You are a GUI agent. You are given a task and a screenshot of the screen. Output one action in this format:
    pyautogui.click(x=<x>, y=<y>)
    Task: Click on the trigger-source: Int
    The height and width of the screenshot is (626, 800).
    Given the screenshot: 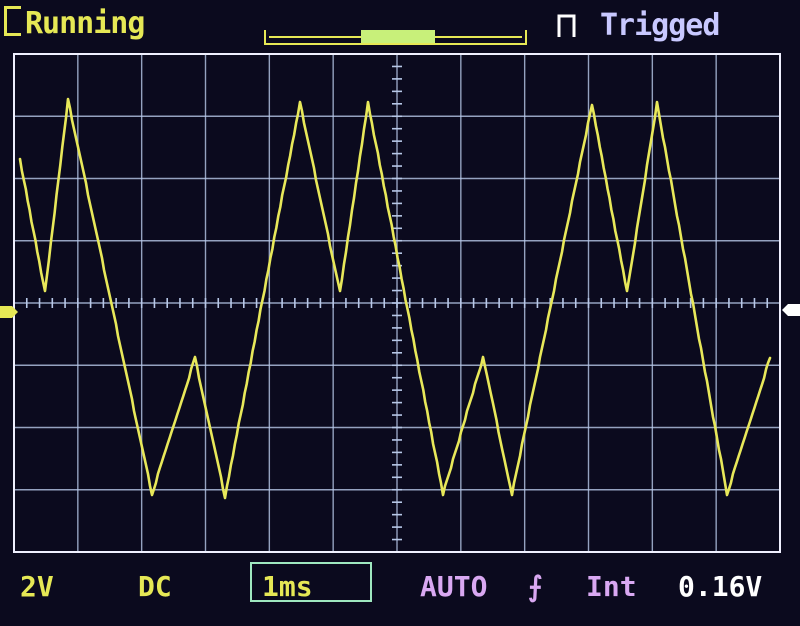 What is the action you would take?
    pyautogui.click(x=611, y=586)
    